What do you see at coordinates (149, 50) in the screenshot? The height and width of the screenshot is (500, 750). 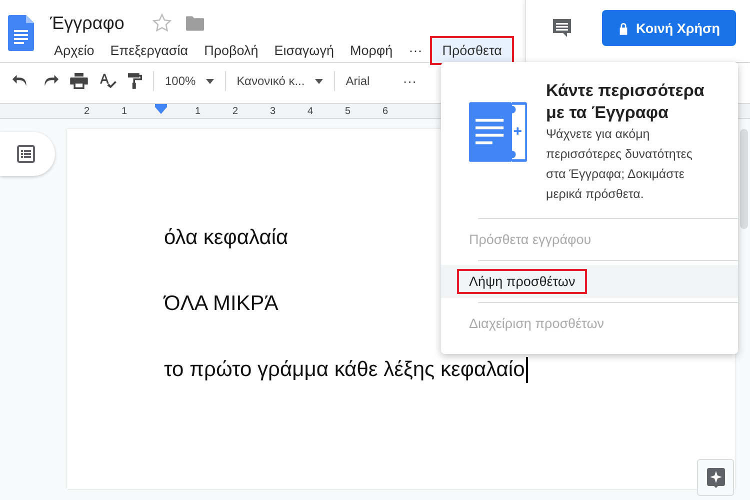 I see `menu-item: Επεξεργασία` at bounding box center [149, 50].